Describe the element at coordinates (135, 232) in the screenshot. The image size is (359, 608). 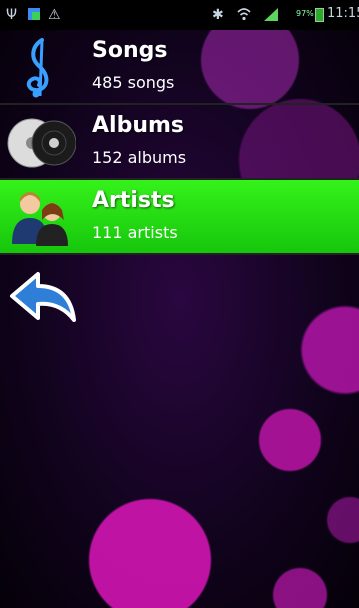
I see `menu-item-count: 111 artists` at that location.